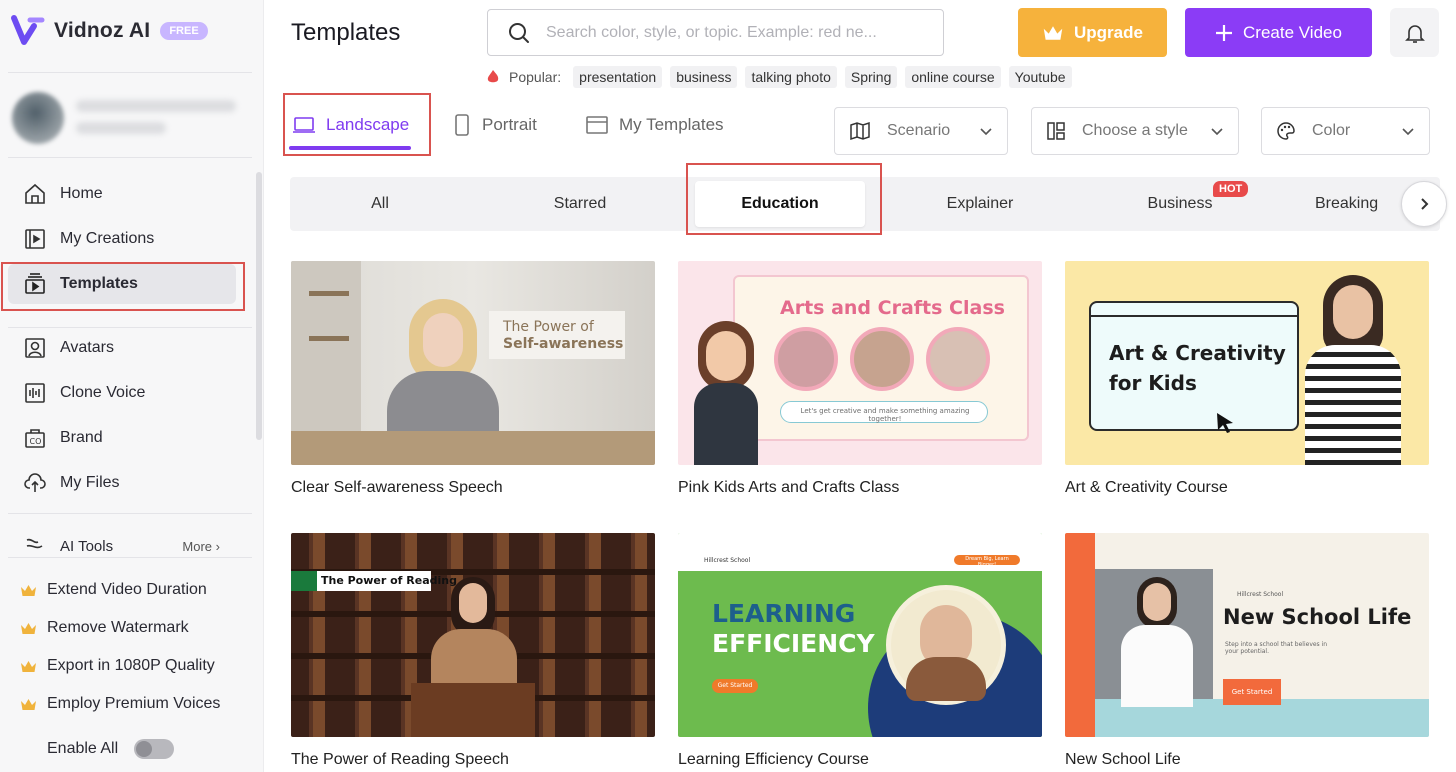  Describe the element at coordinates (980, 204) in the screenshot. I see `category-explainer: Explainer` at that location.